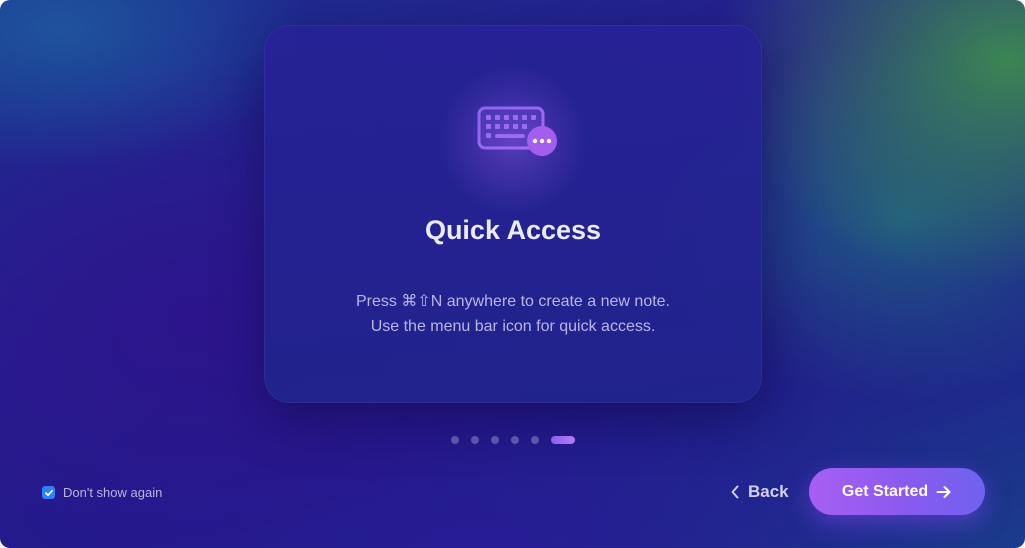 The image size is (1025, 548). I want to click on arrow-right-icon, so click(943, 491).